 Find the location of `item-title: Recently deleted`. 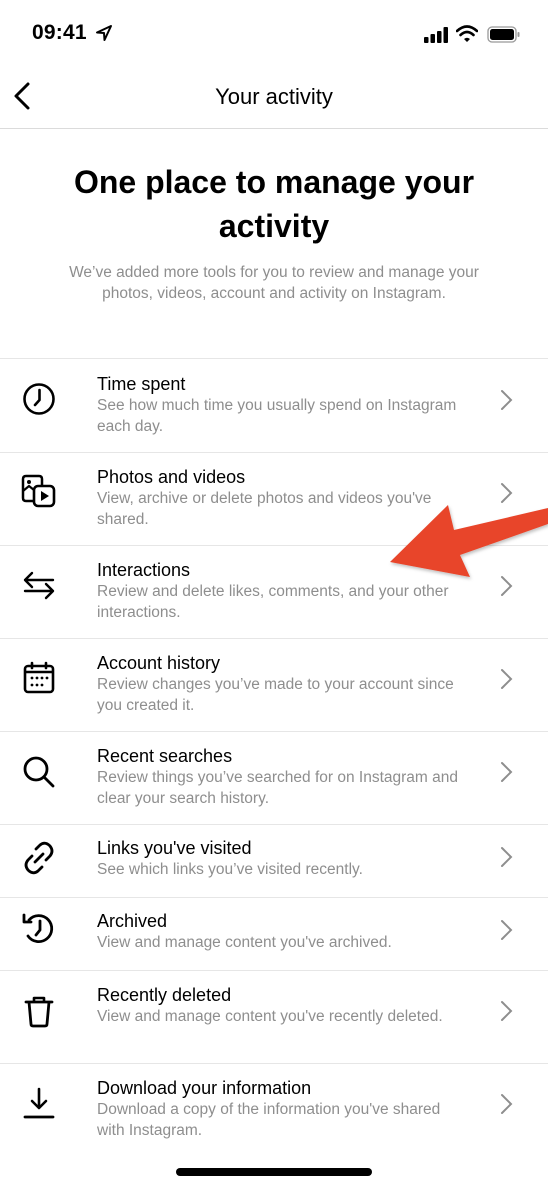

item-title: Recently deleted is located at coordinates (164, 995).